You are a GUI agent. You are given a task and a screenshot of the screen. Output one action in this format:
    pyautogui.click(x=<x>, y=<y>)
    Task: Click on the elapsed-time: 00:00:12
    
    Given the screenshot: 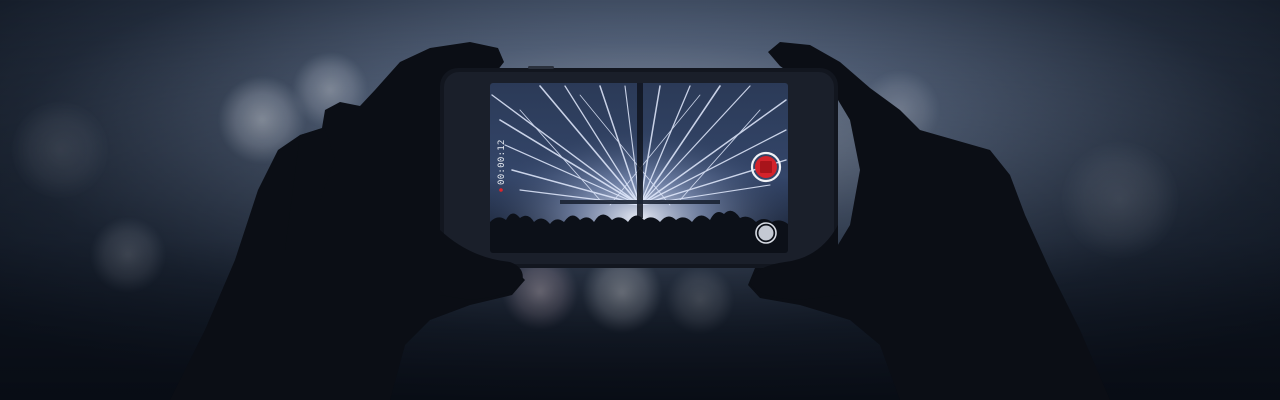 What is the action you would take?
    pyautogui.click(x=502, y=162)
    